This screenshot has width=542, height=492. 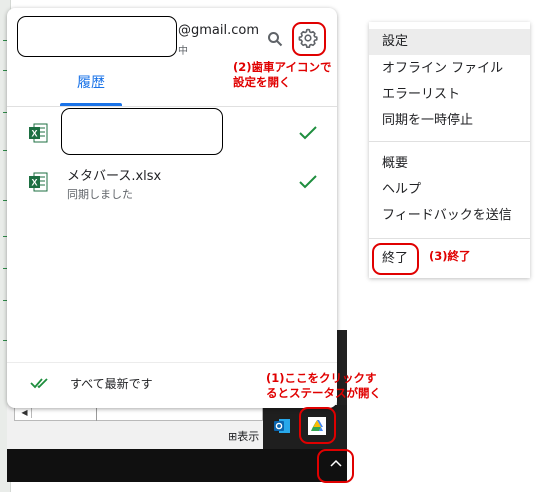 I want to click on sync-status-text: すべて最新です, so click(x=111, y=384).